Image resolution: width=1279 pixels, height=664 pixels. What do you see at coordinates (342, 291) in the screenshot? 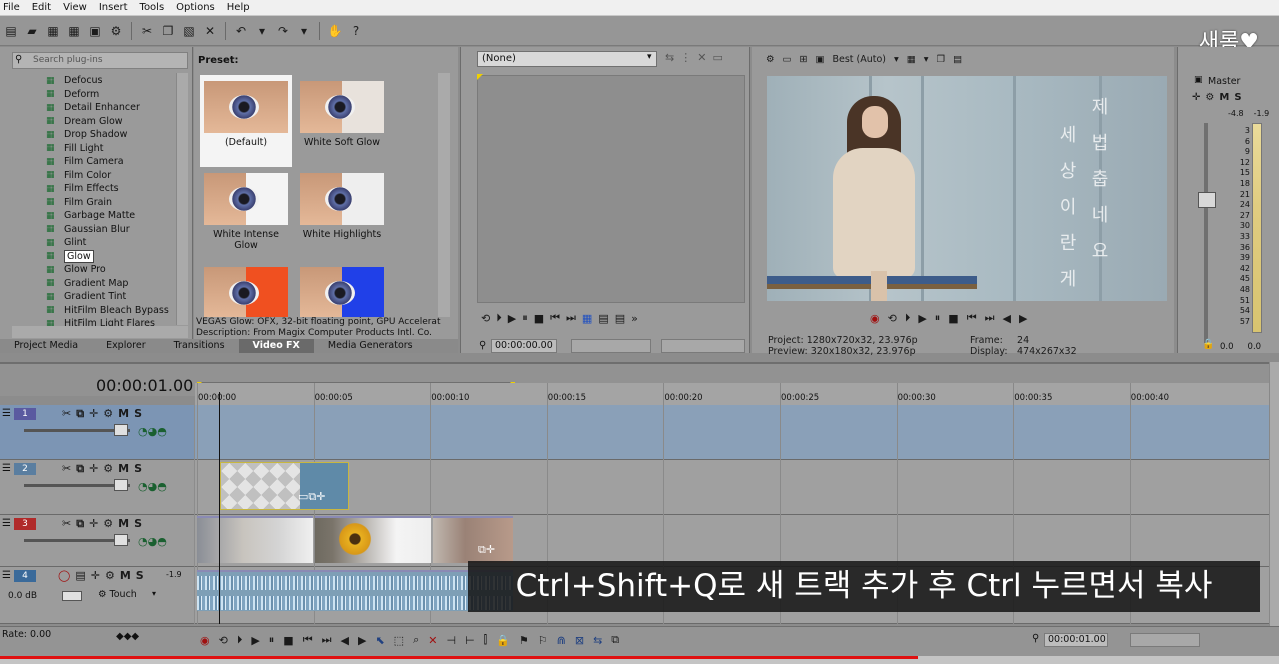
I see `preset-blue-glow` at bounding box center [342, 291].